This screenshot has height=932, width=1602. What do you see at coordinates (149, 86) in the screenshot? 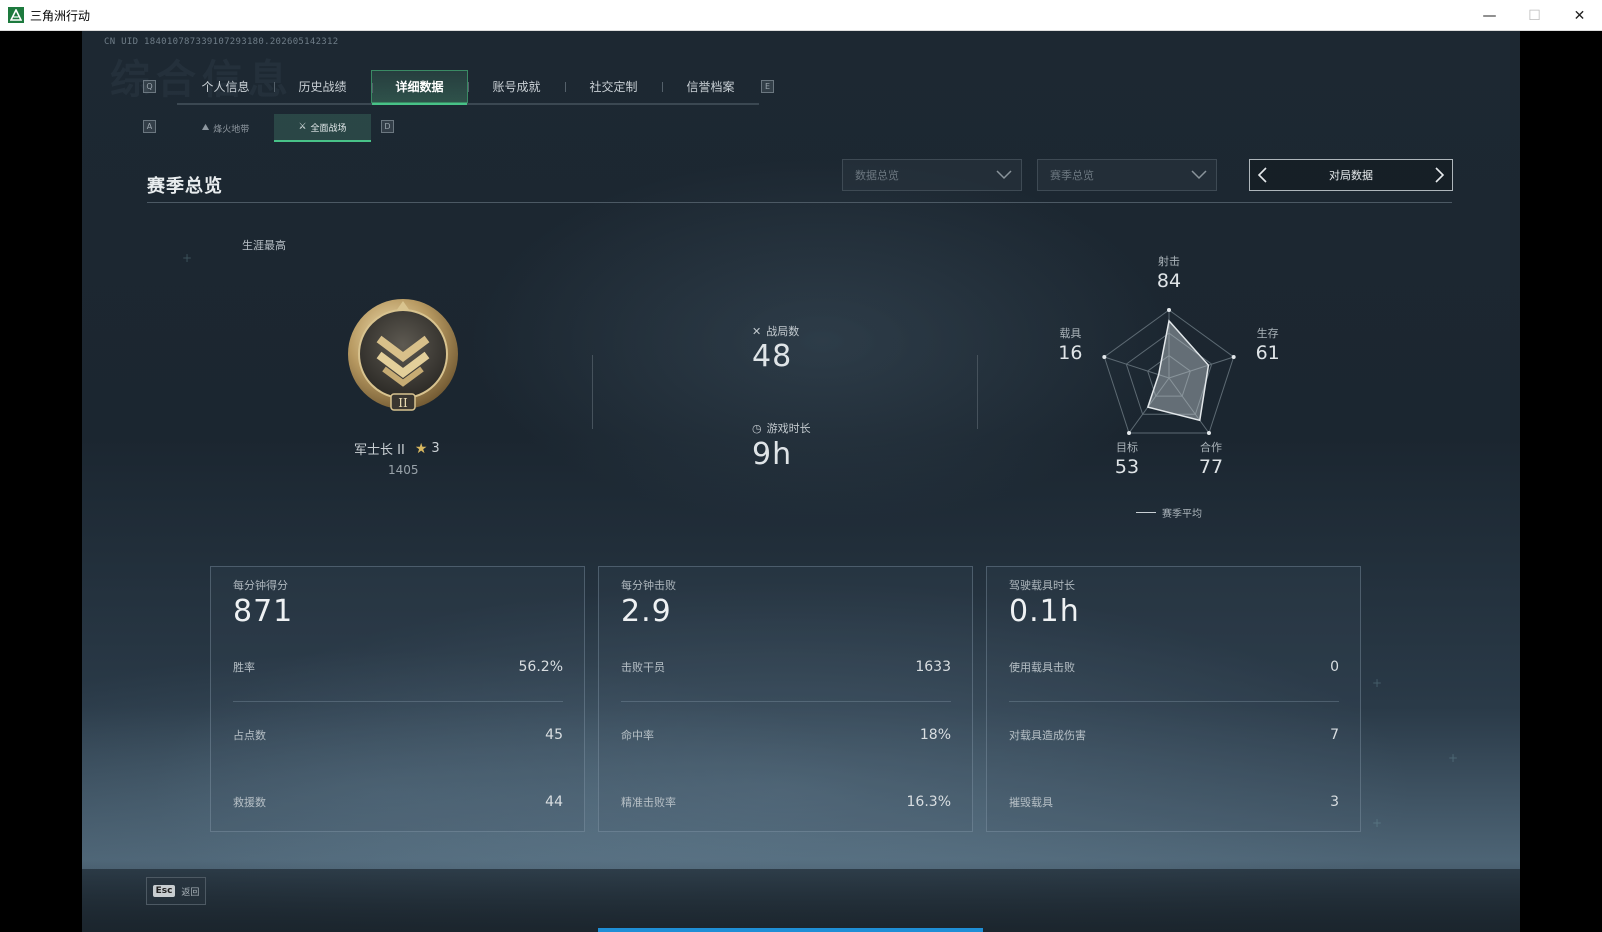
I see `tab-prev-key-hint: Q` at bounding box center [149, 86].